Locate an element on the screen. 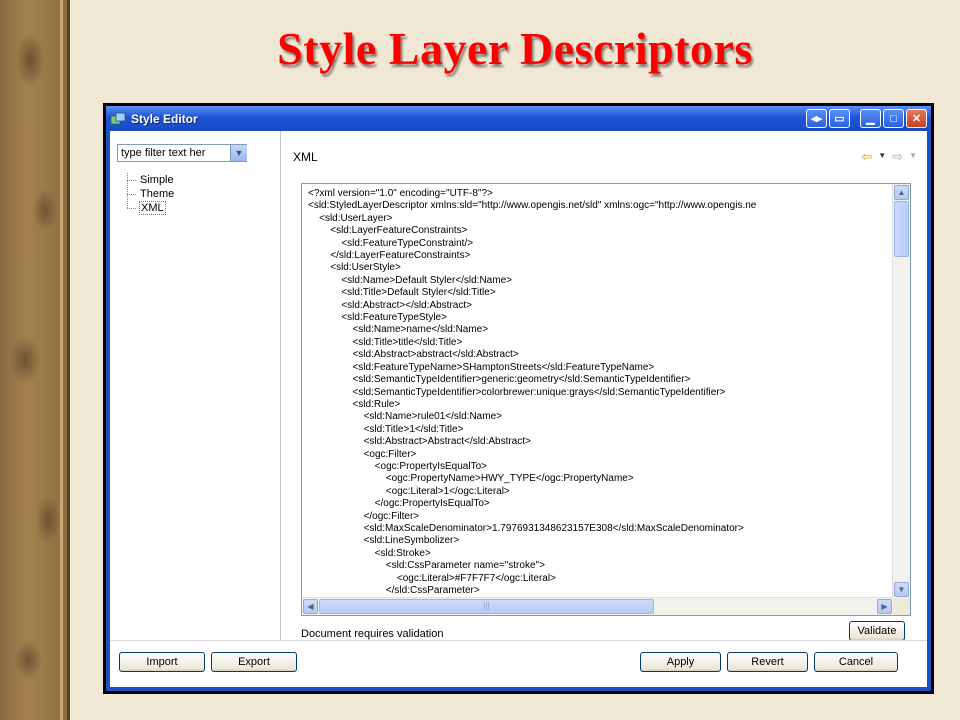 The width and height of the screenshot is (960, 720). xml-code-line: <sld:Rule> is located at coordinates (354, 404).